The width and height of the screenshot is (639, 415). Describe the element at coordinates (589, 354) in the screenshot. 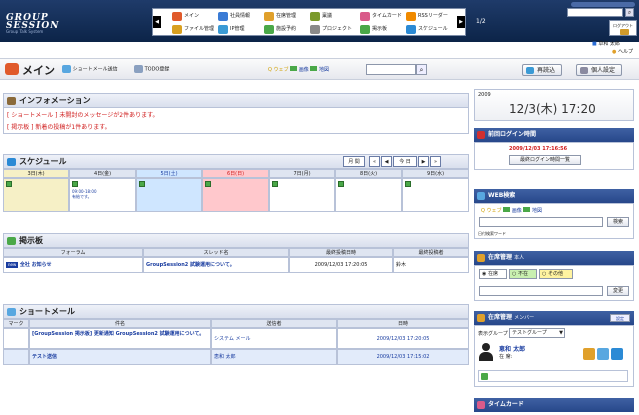

I see `member-presence-icon` at that location.